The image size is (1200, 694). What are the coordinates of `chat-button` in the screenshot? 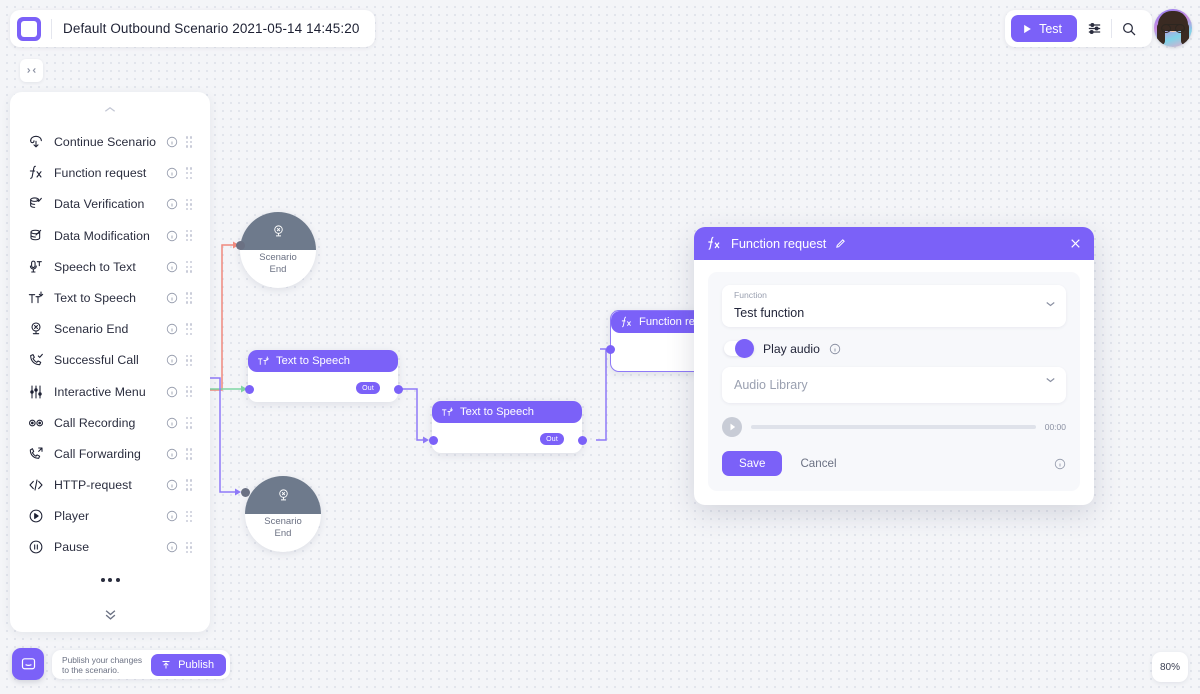 It's located at (28, 664).